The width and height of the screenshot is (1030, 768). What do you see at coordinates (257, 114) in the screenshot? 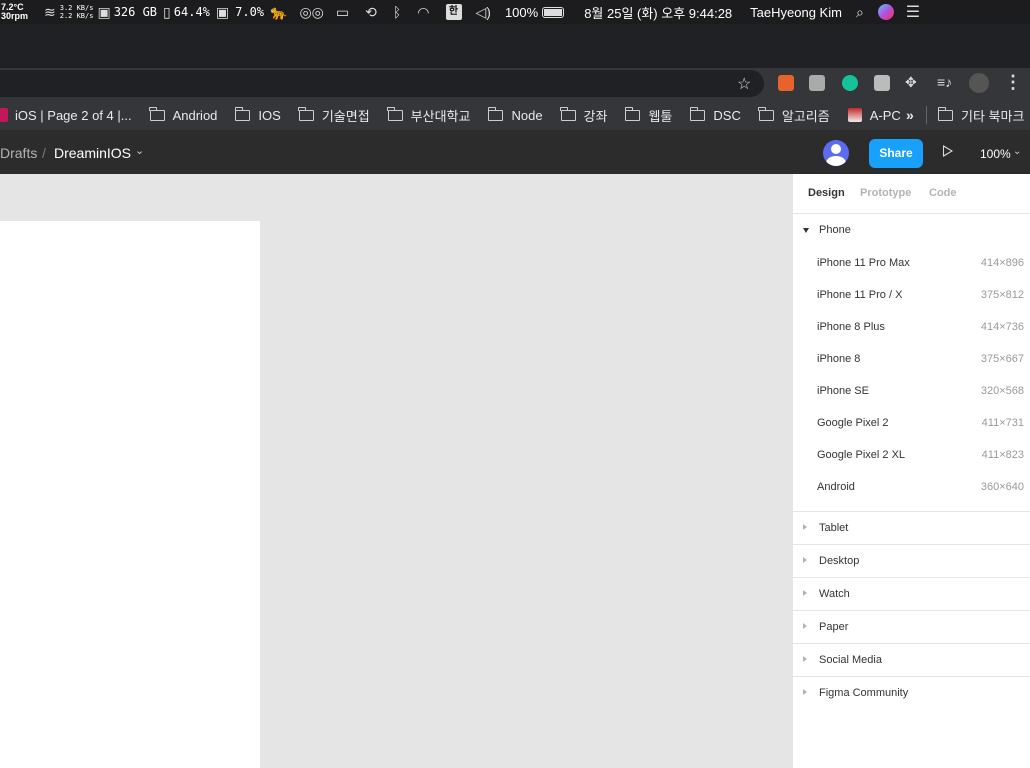
I see `bookmark-folder-ios: IOS` at bounding box center [257, 114].